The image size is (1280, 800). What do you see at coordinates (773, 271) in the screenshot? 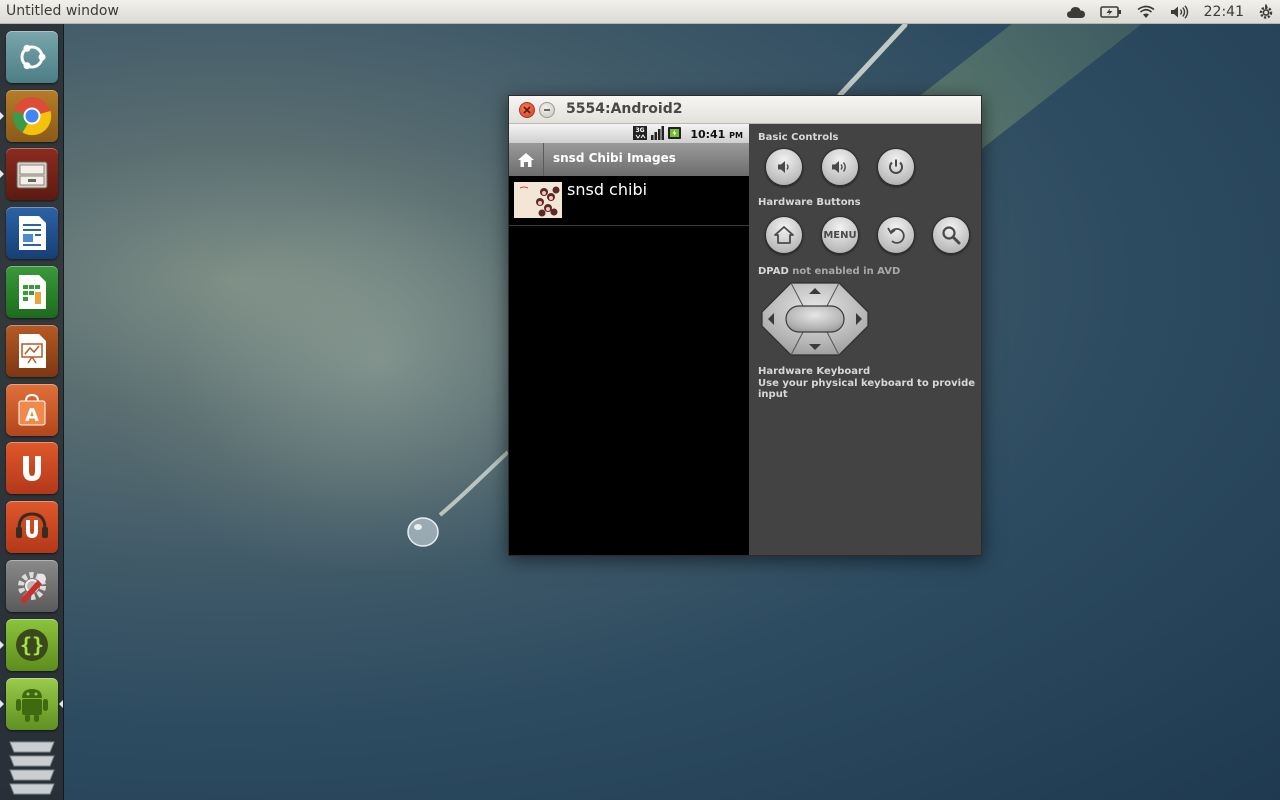
I see `dpad-label-text: DPAD` at bounding box center [773, 271].